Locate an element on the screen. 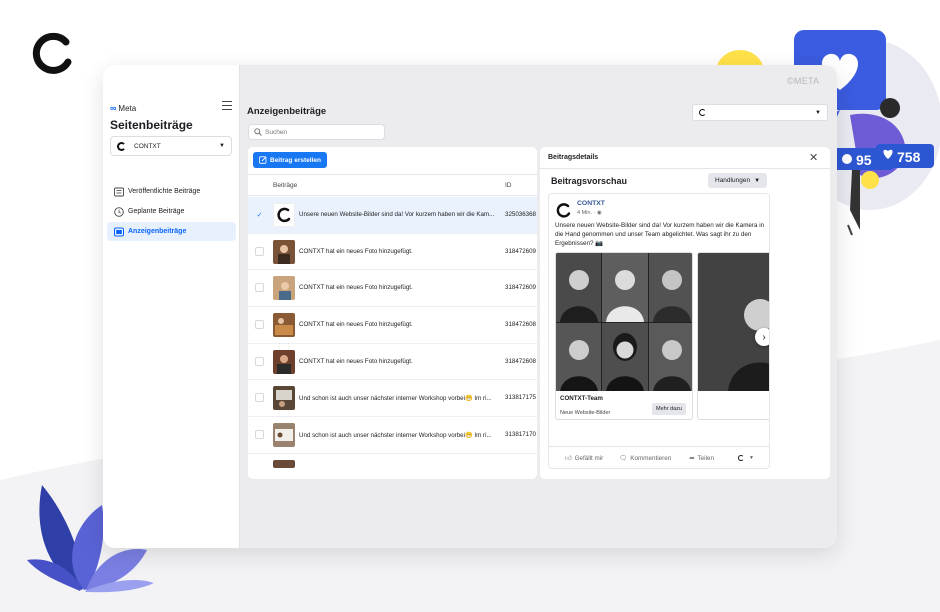 The height and width of the screenshot is (612, 940). clock-icon is located at coordinates (119, 211).